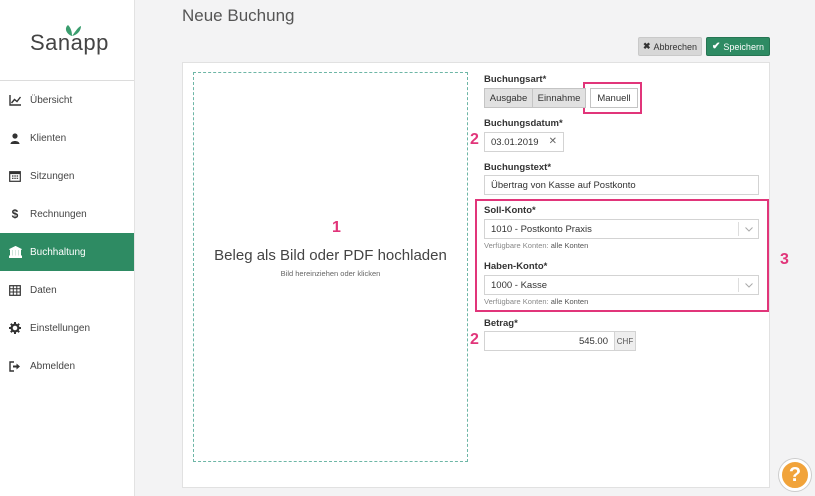 This screenshot has width=815, height=496. What do you see at coordinates (58, 252) in the screenshot?
I see `sidebar-item-label: Buchhaltung` at bounding box center [58, 252].